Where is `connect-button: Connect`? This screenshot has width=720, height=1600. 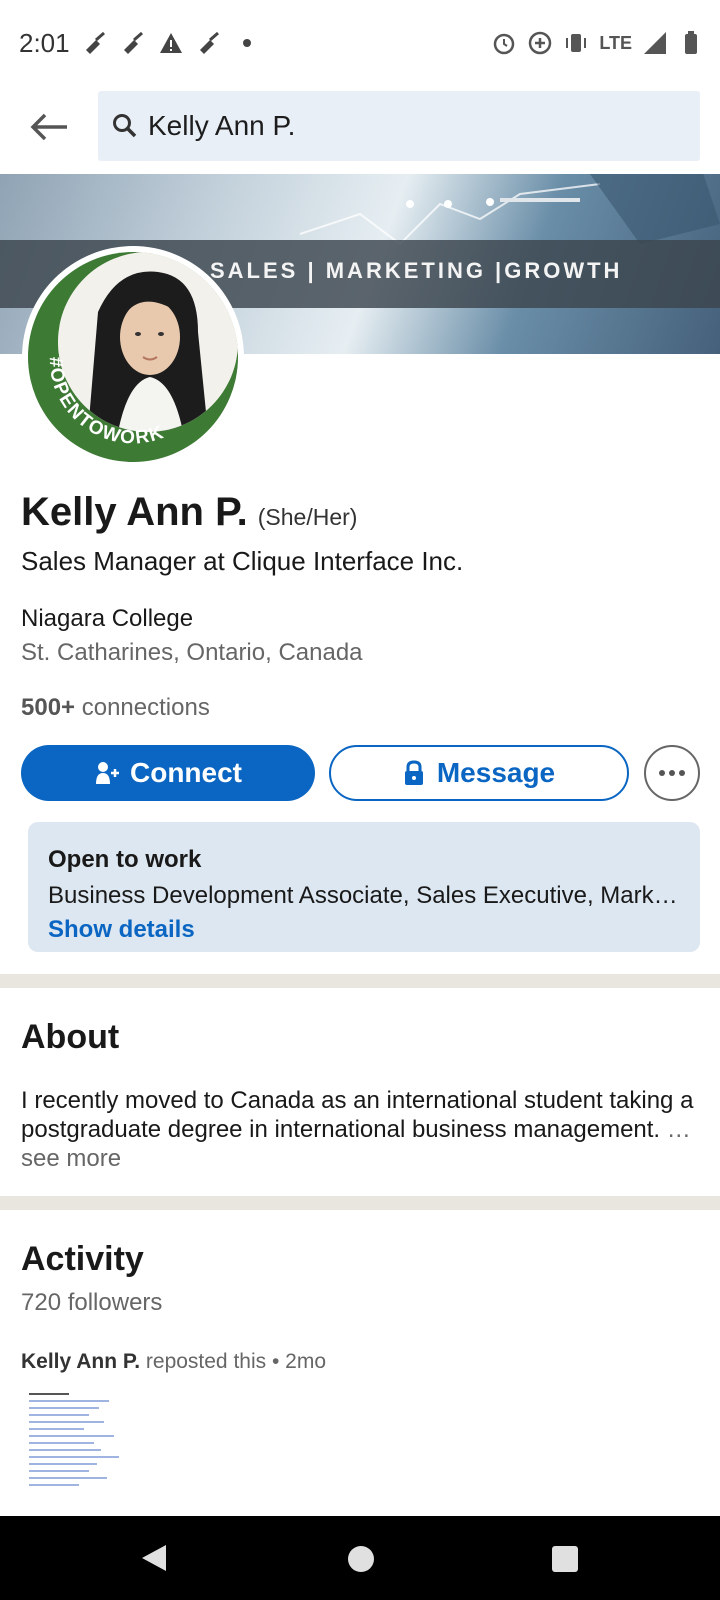 connect-button: Connect is located at coordinates (168, 773).